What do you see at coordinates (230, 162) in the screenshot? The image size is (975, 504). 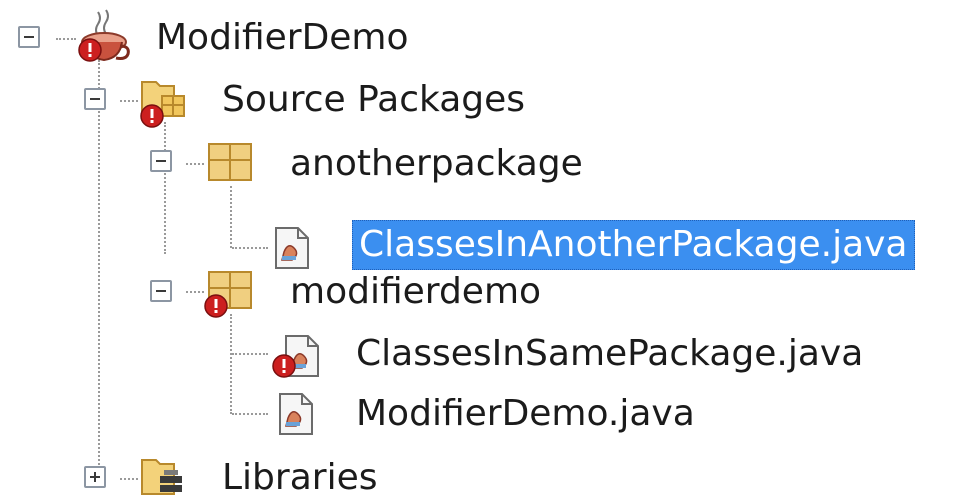 I see `package-icon` at bounding box center [230, 162].